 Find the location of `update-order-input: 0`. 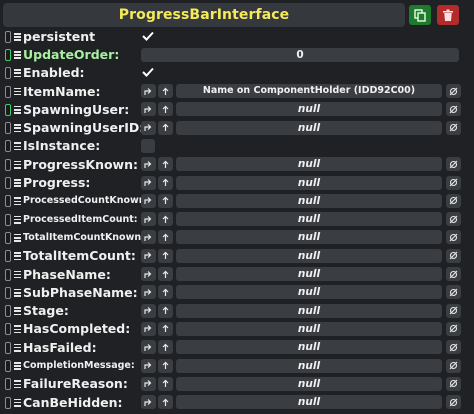

update-order-input: 0 is located at coordinates (300, 54).